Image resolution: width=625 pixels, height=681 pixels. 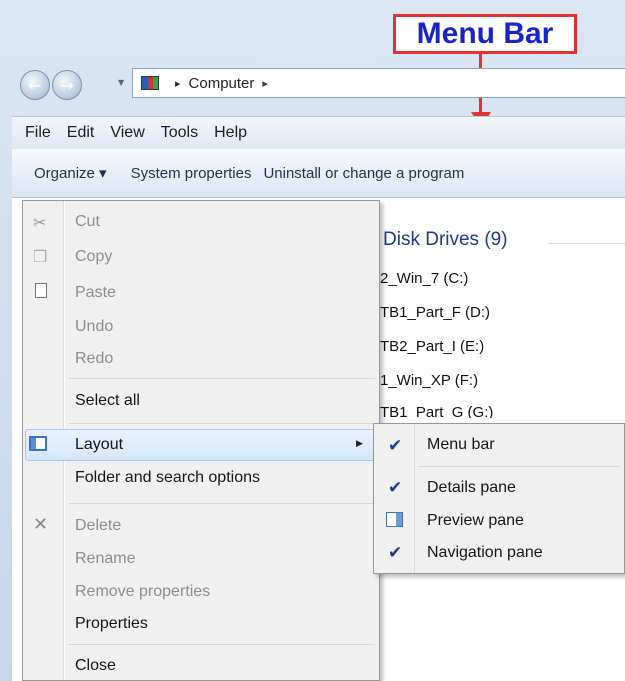 What do you see at coordinates (436, 411) in the screenshot?
I see `drive-item: TB1_Part_G (G:)` at bounding box center [436, 411].